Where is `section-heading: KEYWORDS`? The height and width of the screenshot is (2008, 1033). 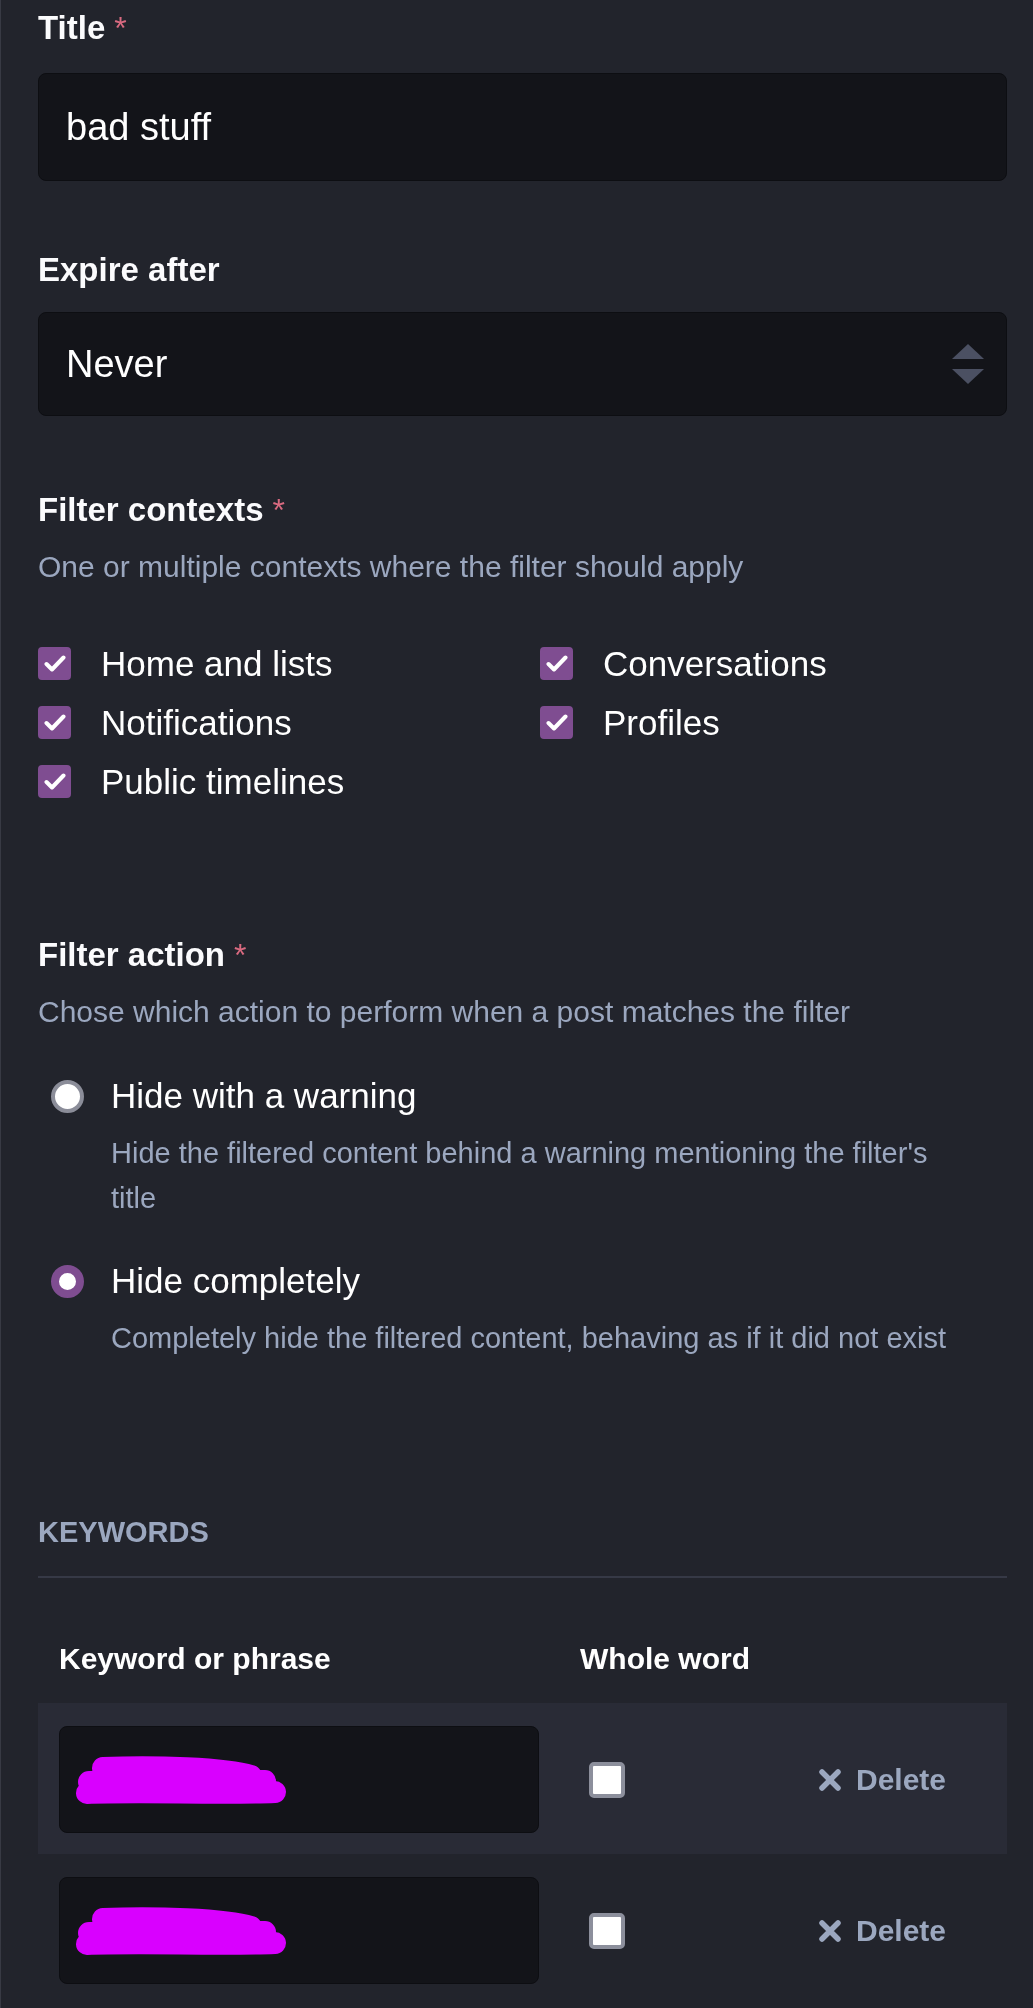 section-heading: KEYWORDS is located at coordinates (124, 1532).